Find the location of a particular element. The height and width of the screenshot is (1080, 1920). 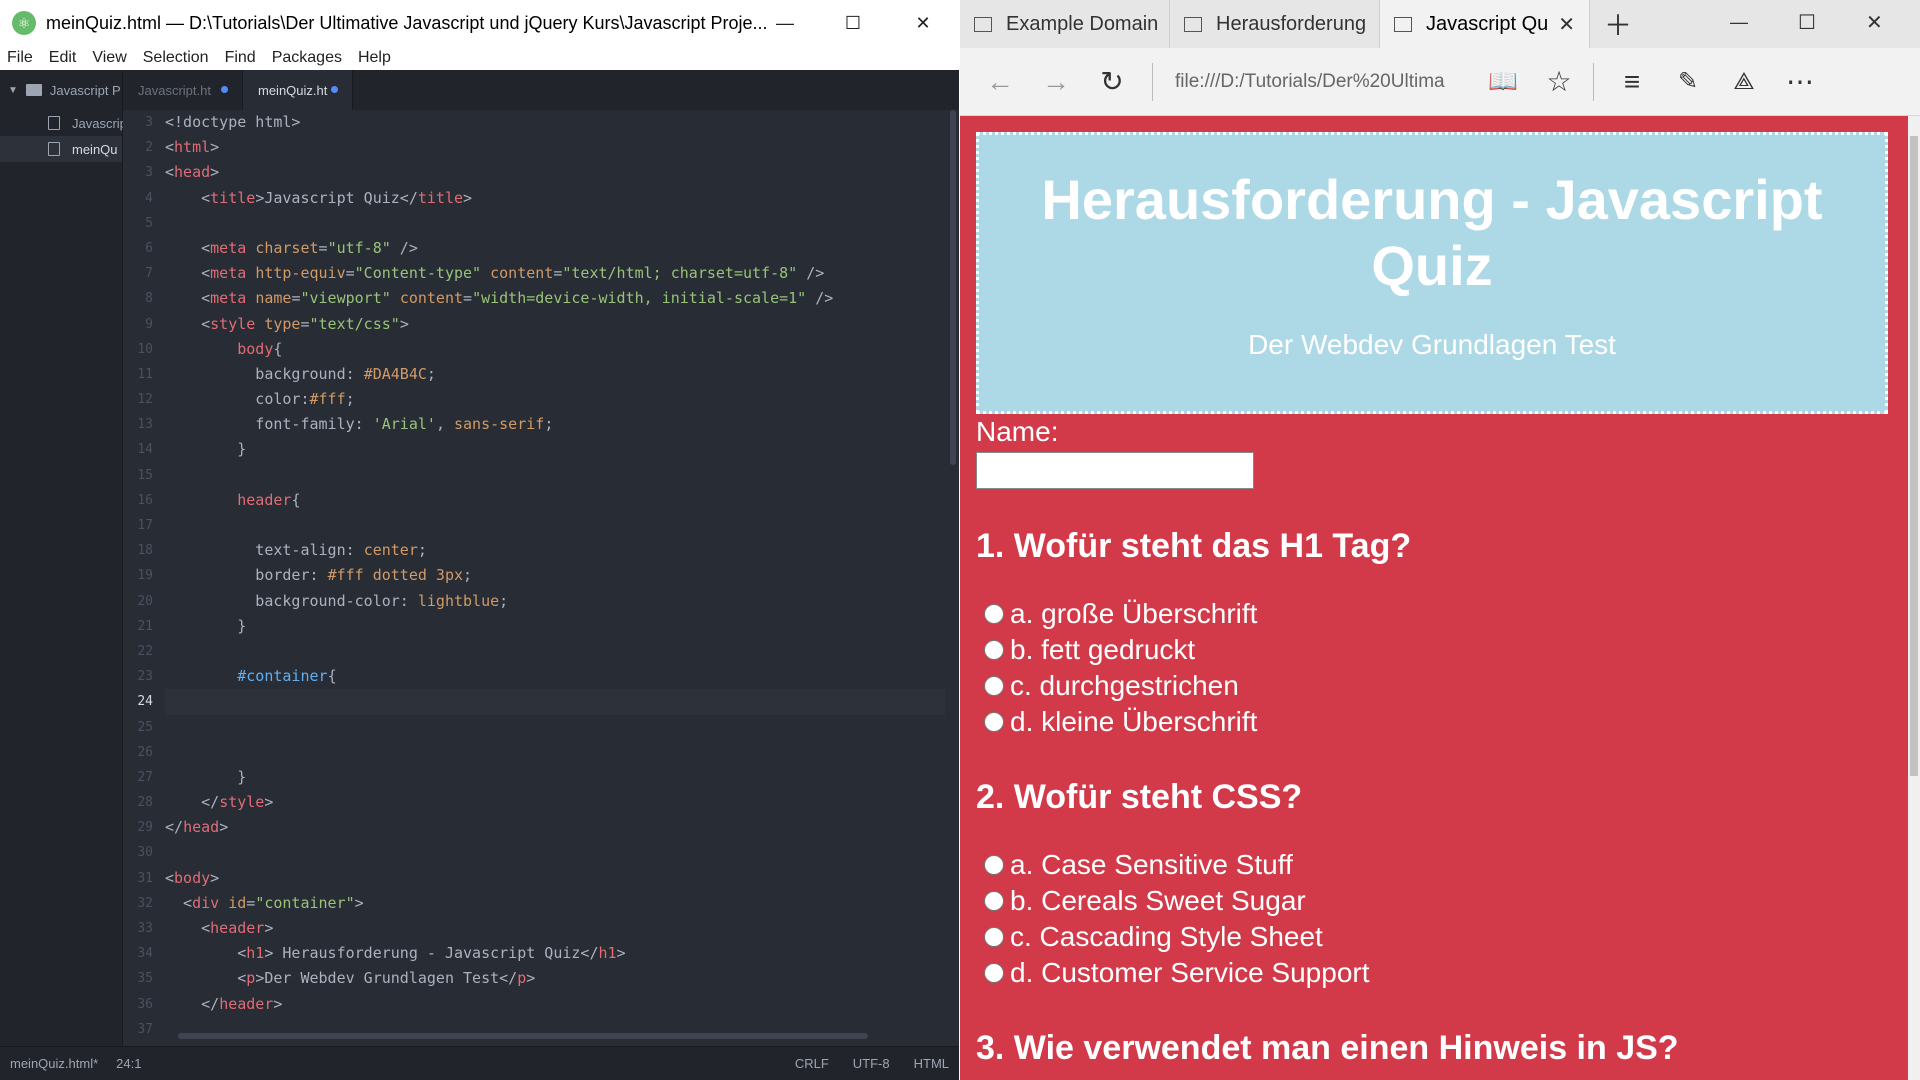

code-line: background: #DA4B4C; is located at coordinates (300, 373).